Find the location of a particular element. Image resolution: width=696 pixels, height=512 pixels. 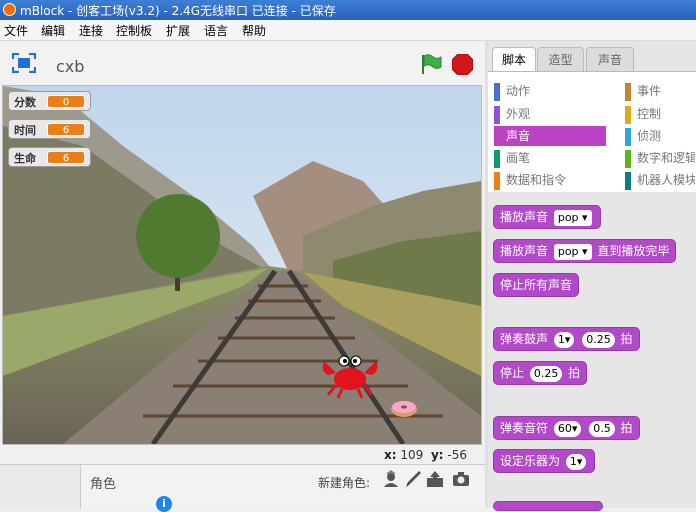

drum-dropdown: 1▾ is located at coordinates (564, 339).